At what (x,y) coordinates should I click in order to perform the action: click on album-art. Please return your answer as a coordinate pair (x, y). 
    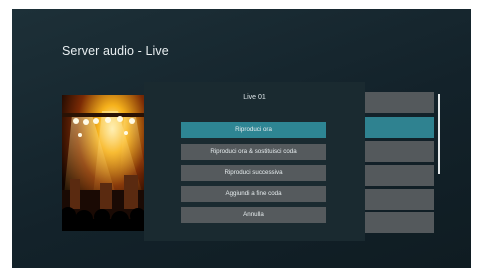
    Looking at the image, I should click on (104, 163).